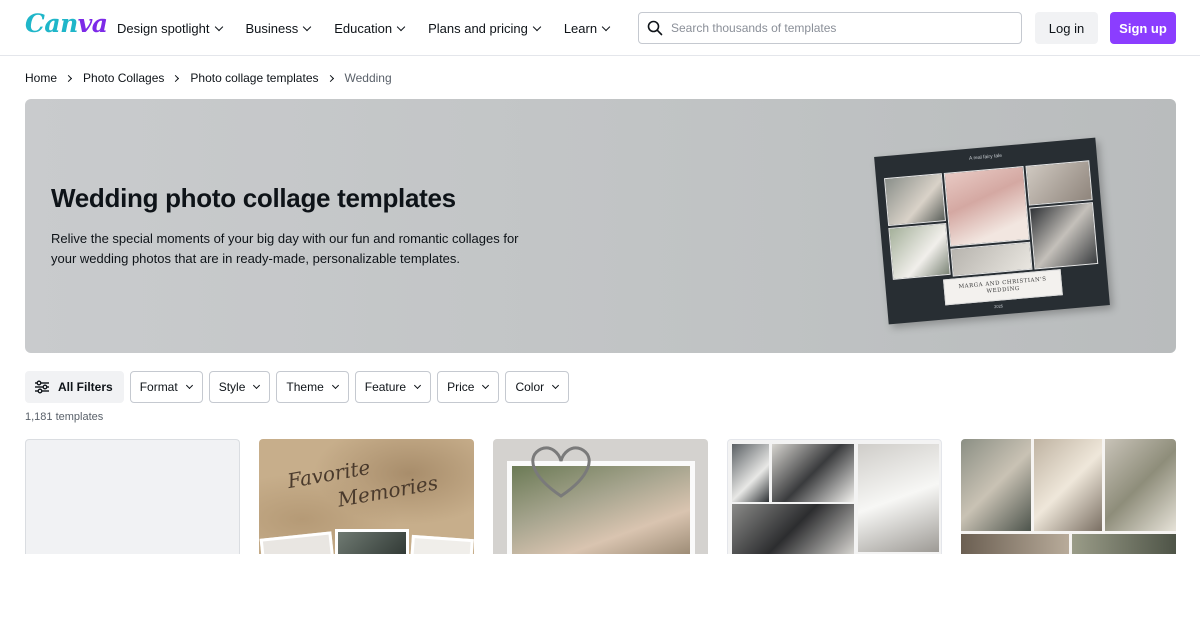 Image resolution: width=1200 pixels, height=628 pixels. I want to click on results-count: 1,181 templates, so click(64, 417).